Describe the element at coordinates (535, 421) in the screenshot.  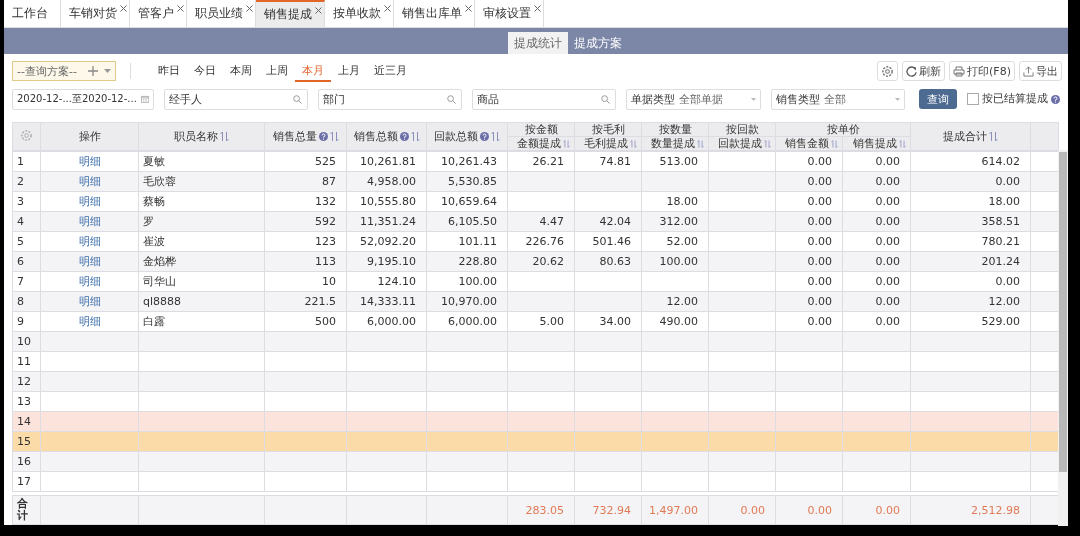
I see `table-row: 14` at that location.